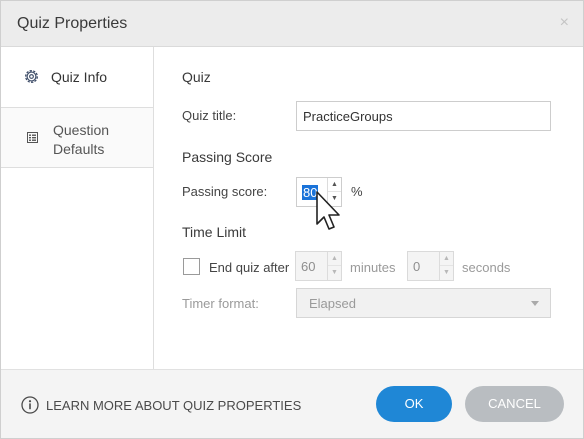  I want to click on minutes-stepper: 60 ▲ ▼, so click(318, 266).